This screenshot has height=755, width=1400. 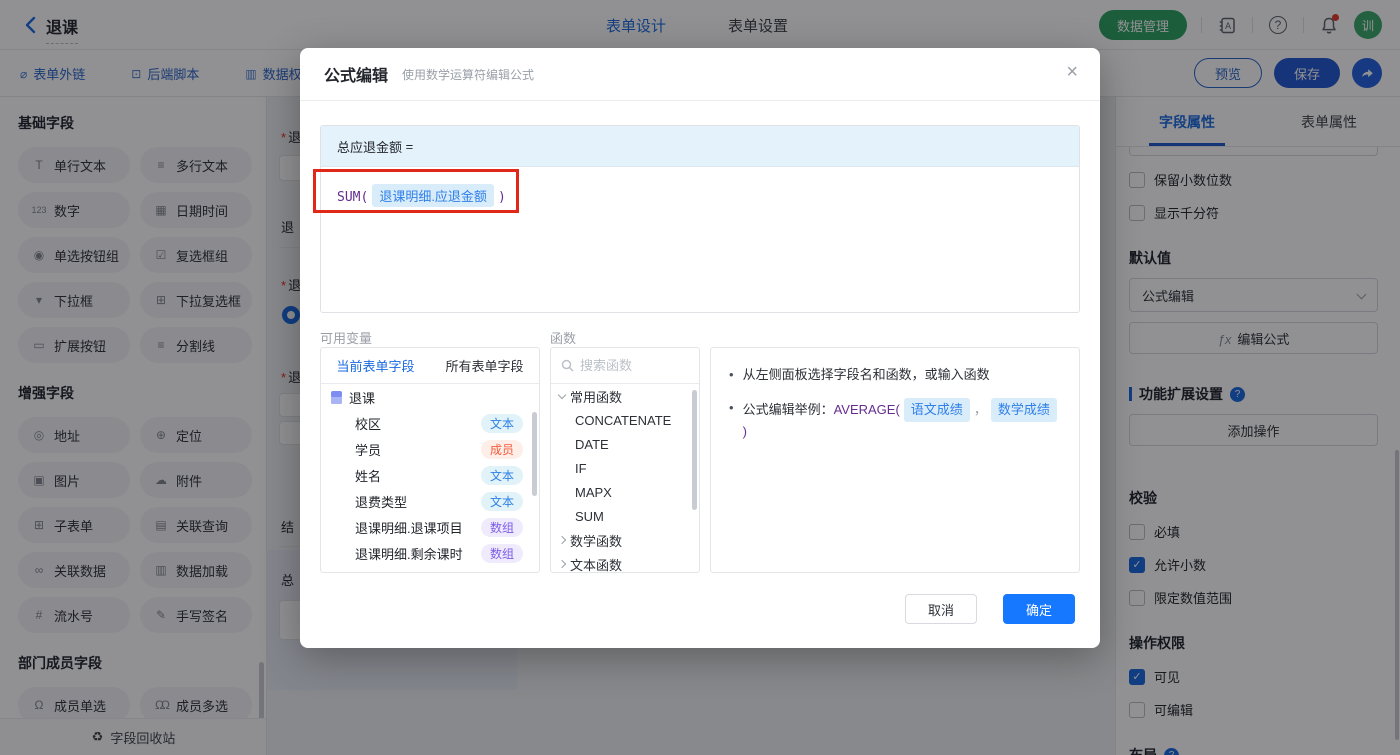 What do you see at coordinates (694, 450) in the screenshot?
I see `functions-scrollbar` at bounding box center [694, 450].